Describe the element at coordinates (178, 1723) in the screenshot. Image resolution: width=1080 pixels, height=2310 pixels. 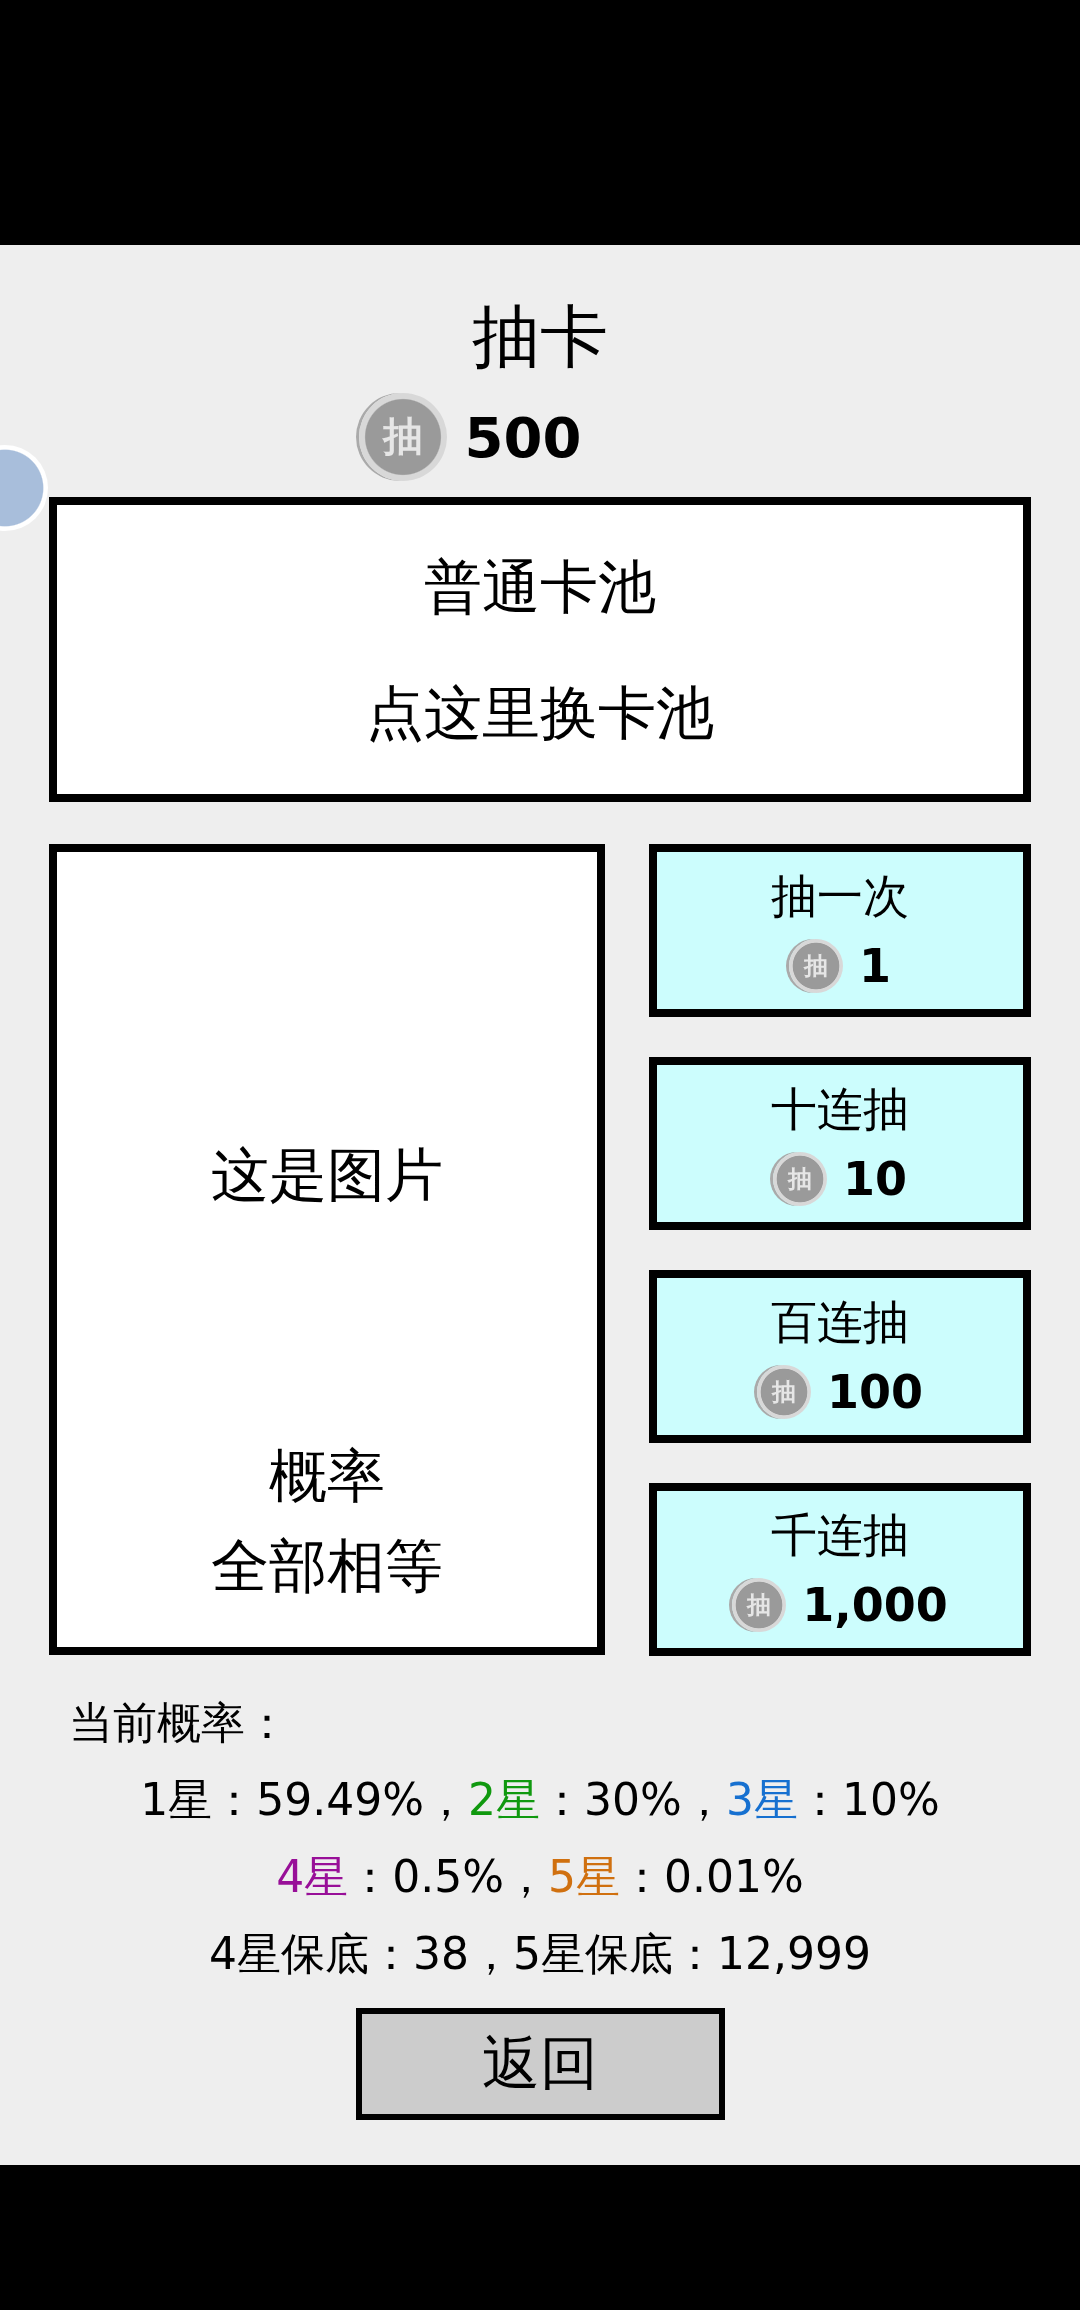
I see `rates-heading: 当前概率：` at that location.